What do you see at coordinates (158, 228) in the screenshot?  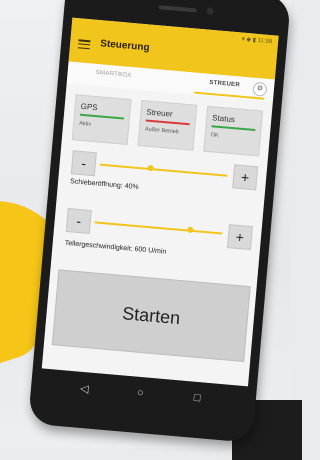 I see `speed-slider-track` at bounding box center [158, 228].